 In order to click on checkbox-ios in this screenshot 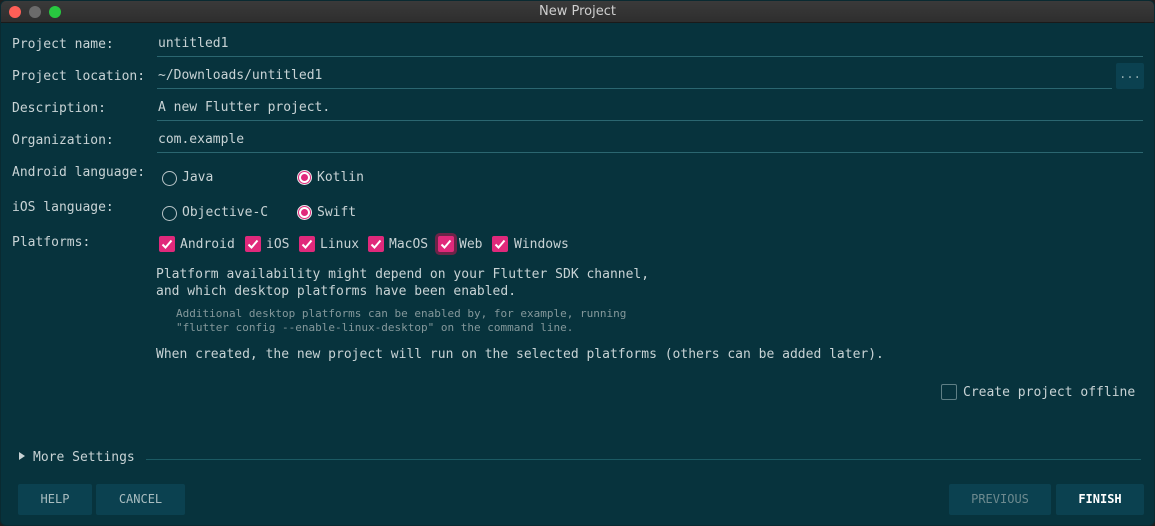, I will do `click(253, 244)`.